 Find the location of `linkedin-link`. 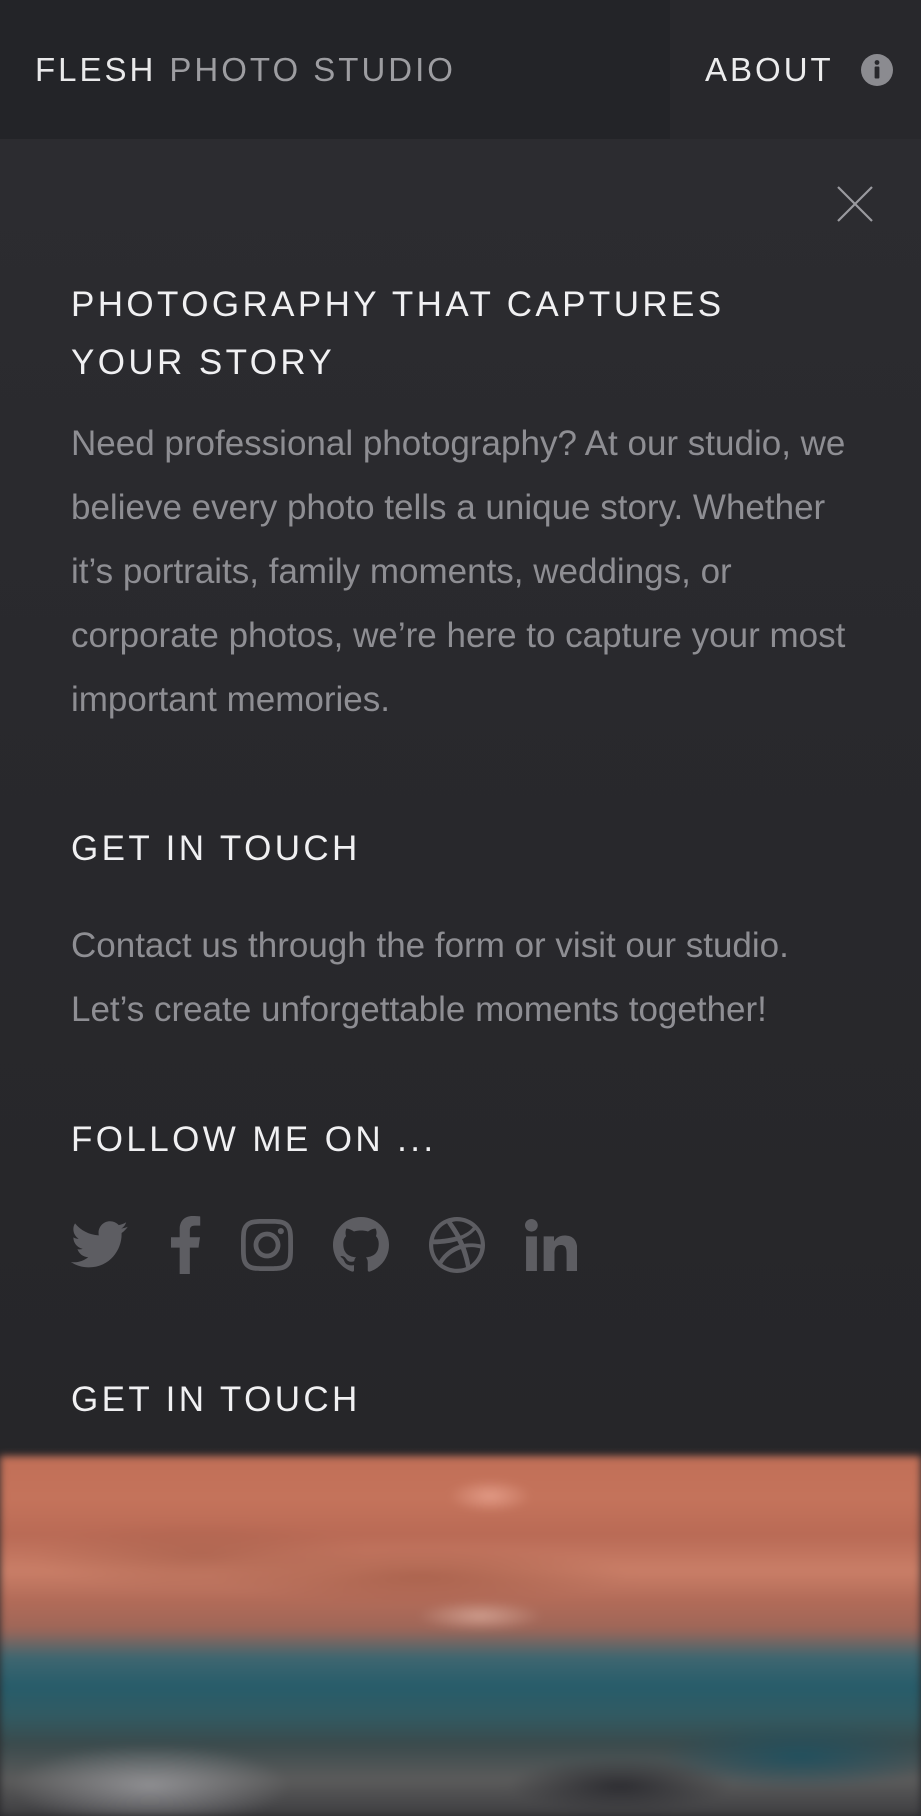

linkedin-link is located at coordinates (551, 1245).